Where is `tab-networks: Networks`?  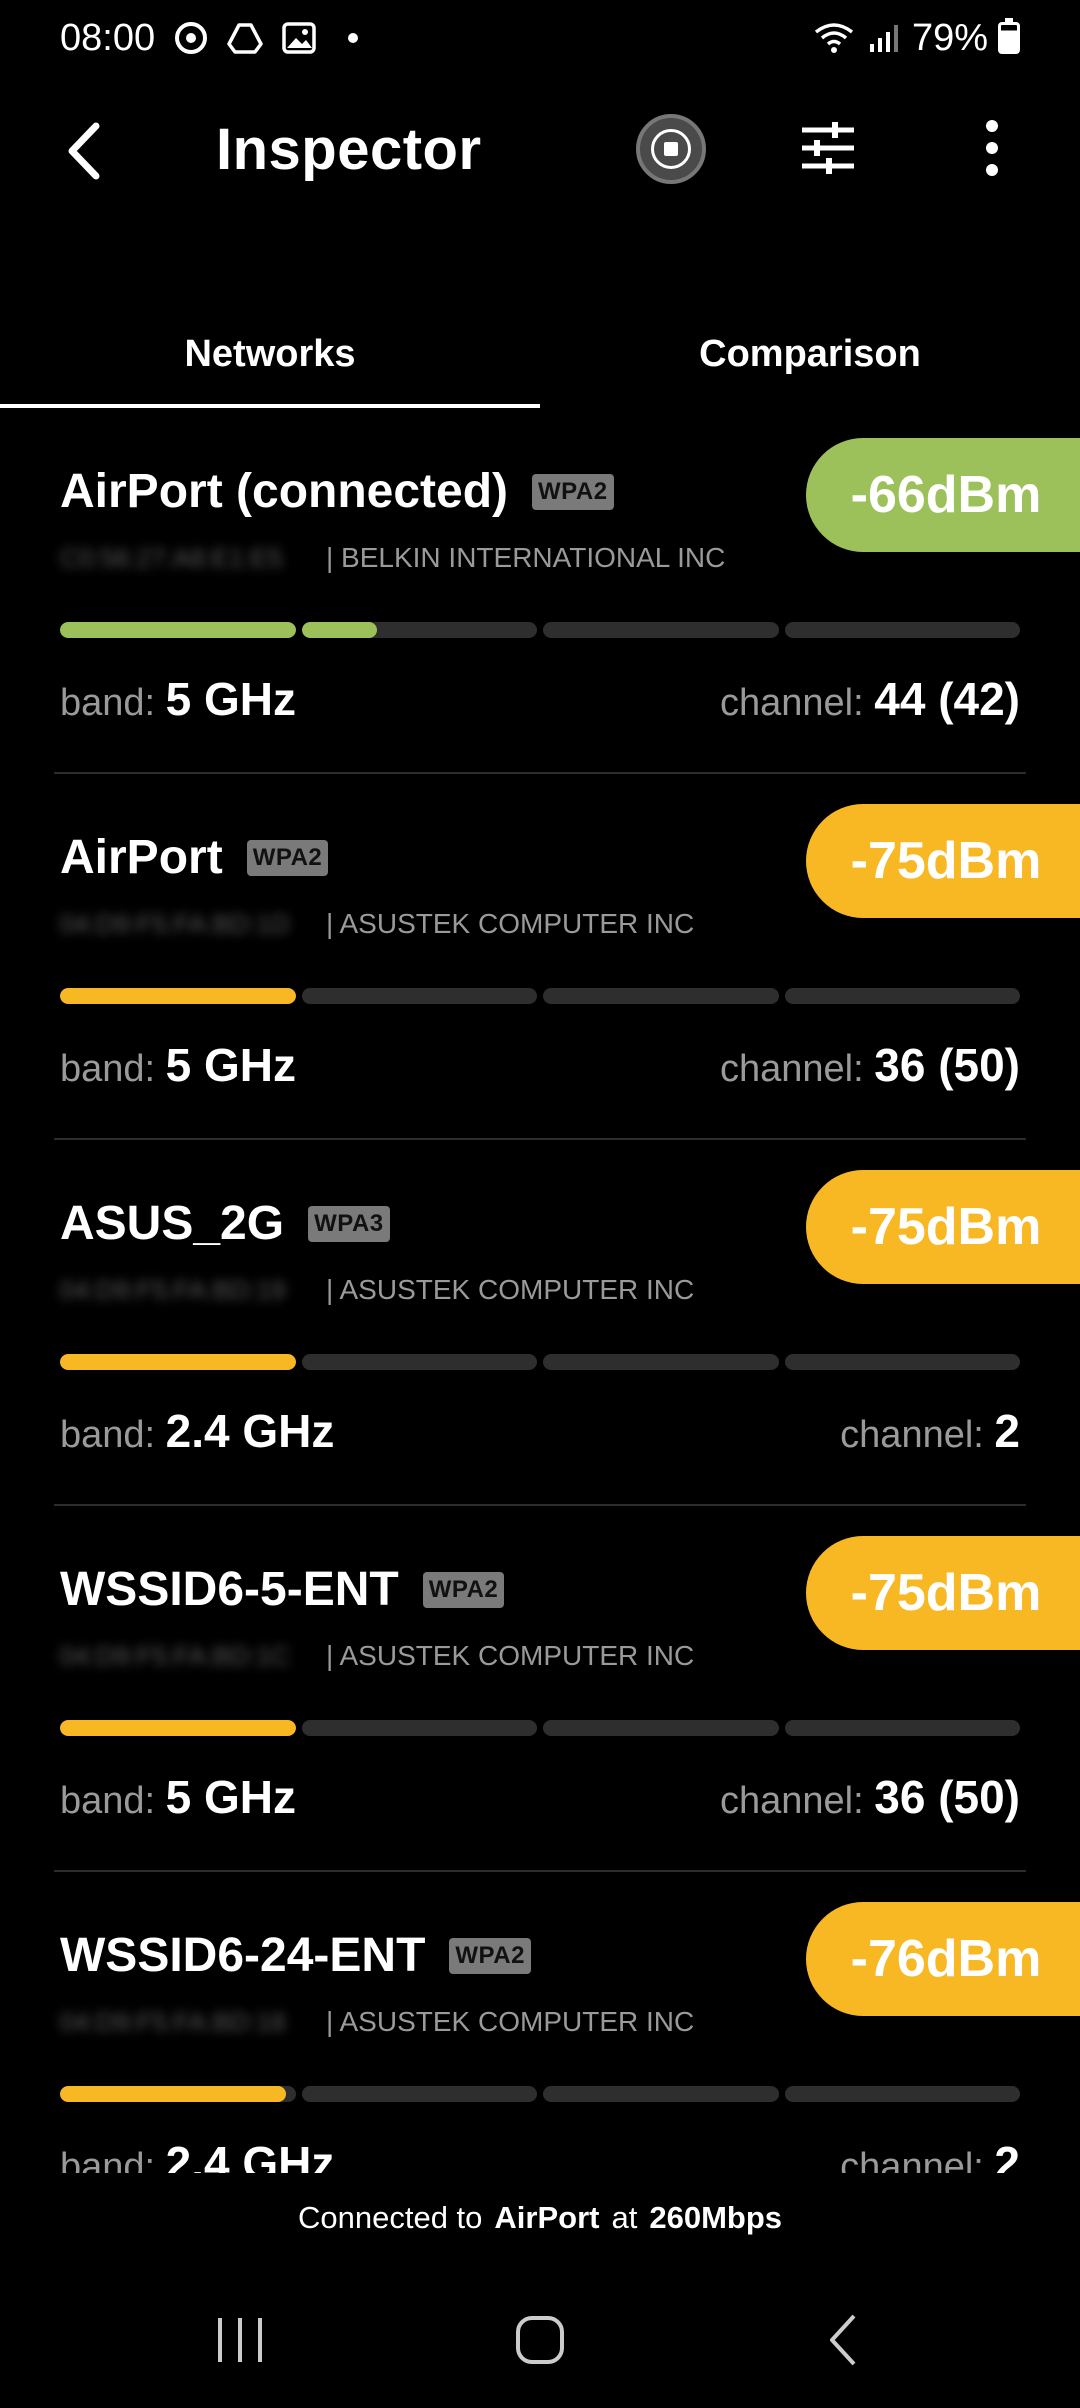 tab-networks: Networks is located at coordinates (270, 354).